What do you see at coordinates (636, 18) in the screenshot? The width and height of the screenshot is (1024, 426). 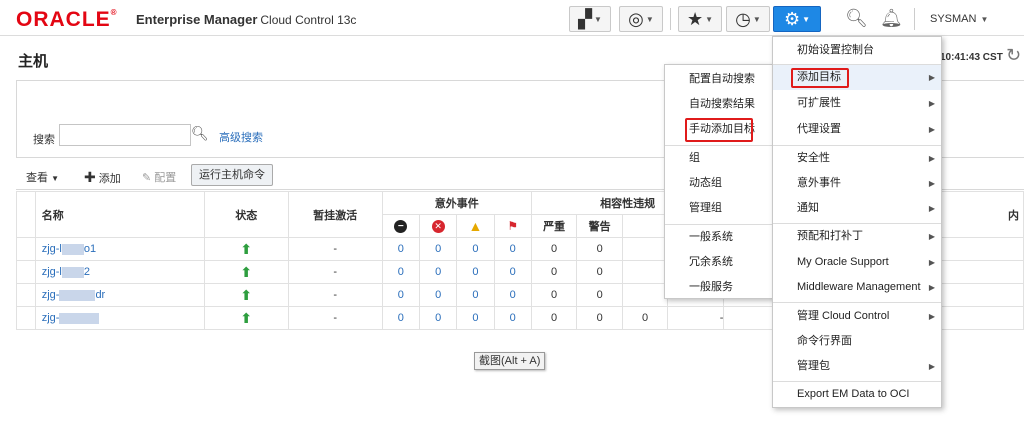 I see `target-circle-icon: ◎` at bounding box center [636, 18].